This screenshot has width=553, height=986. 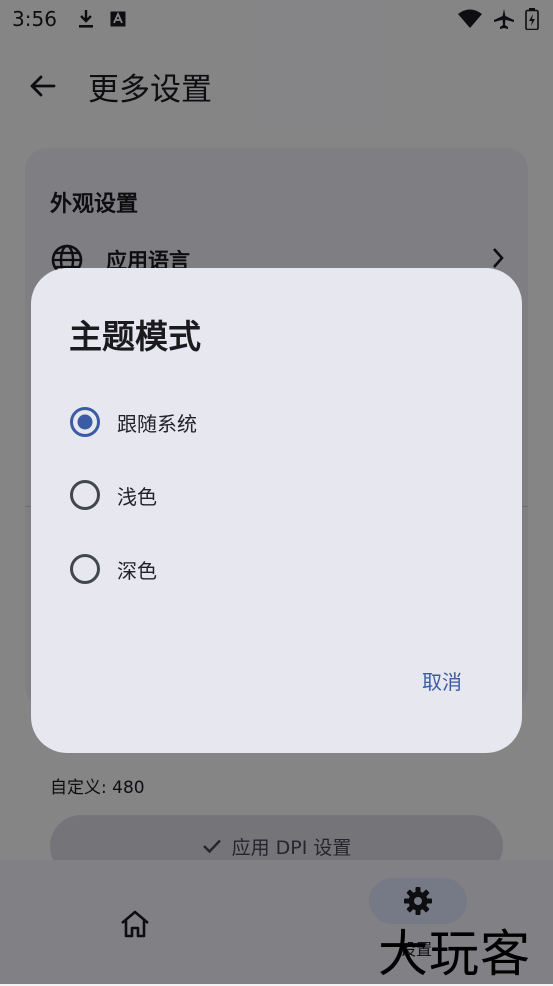 What do you see at coordinates (85, 422) in the screenshot?
I see `radio-selected-icon` at bounding box center [85, 422].